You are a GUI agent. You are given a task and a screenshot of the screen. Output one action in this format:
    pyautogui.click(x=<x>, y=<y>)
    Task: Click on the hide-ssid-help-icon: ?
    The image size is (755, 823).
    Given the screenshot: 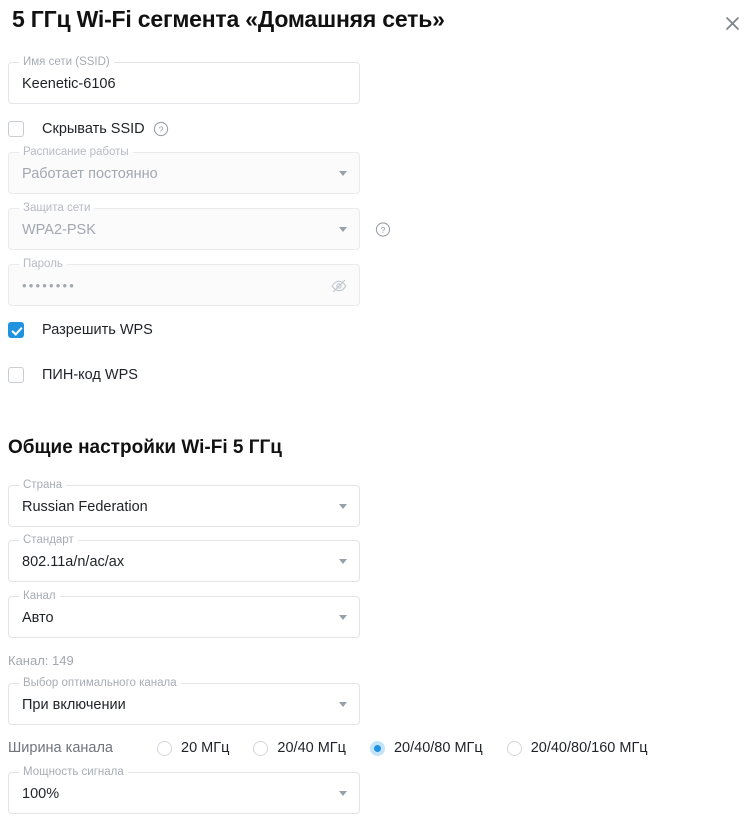 What is the action you would take?
    pyautogui.click(x=161, y=129)
    